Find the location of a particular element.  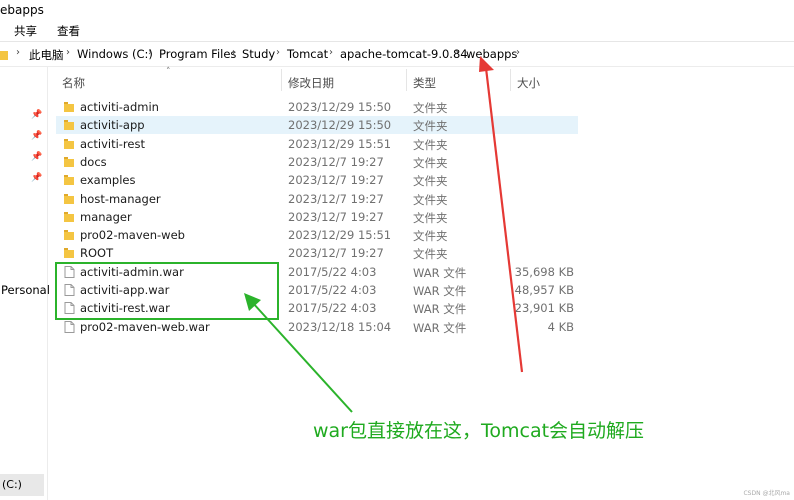

annotation-caption: war包直接放在这，Tomcat会自动解压 is located at coordinates (479, 431).